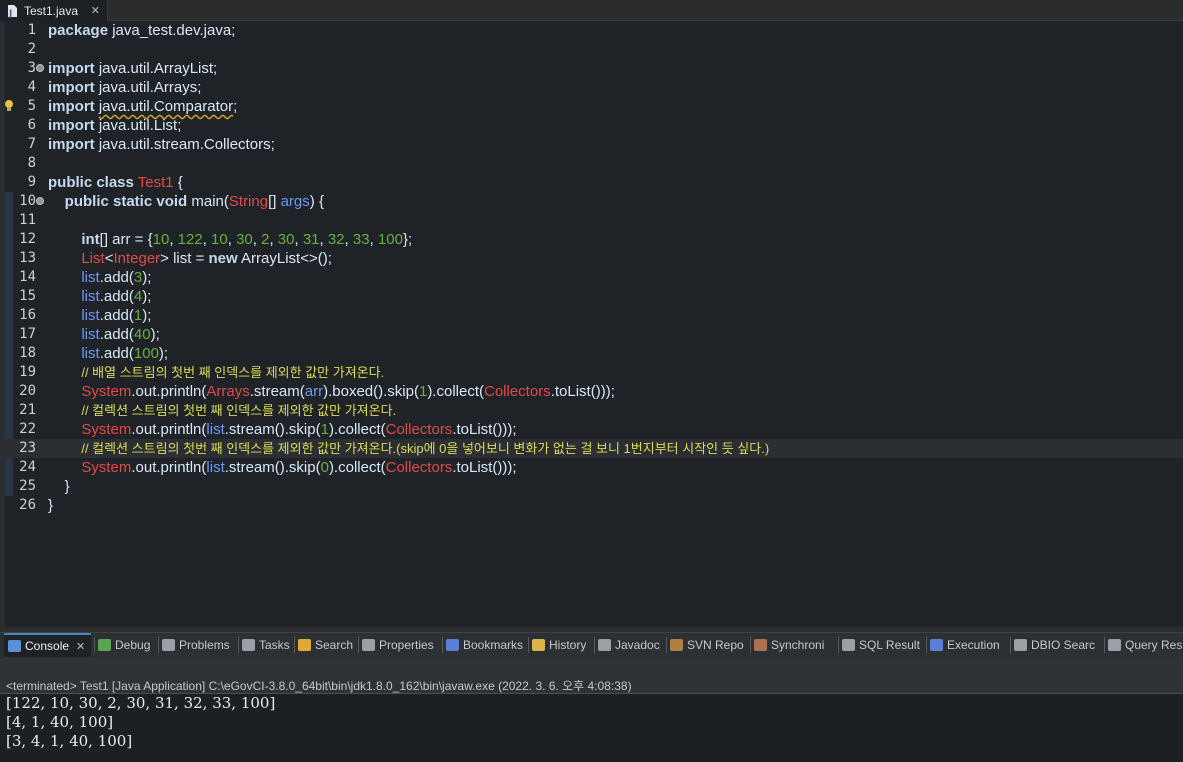  I want to click on panel-tab-properties: Properties, so click(398, 645).